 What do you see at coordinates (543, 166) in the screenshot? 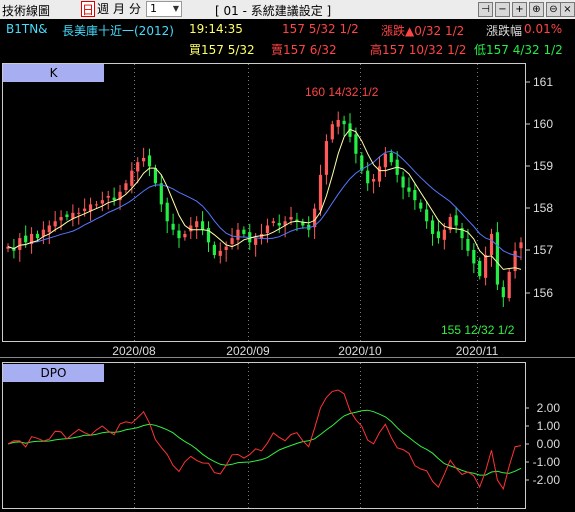
I see `k-y-tick: 159` at bounding box center [543, 166].